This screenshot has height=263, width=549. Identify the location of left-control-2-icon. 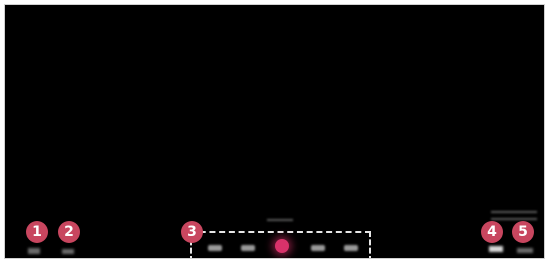
(68, 251).